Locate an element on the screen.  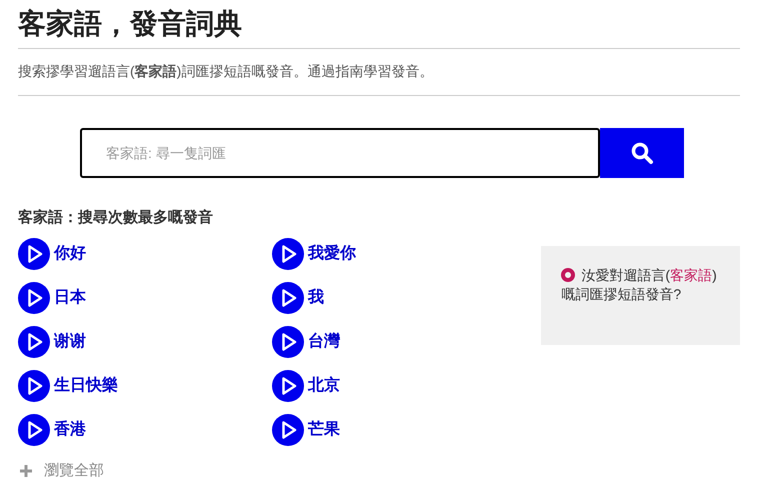
word-link: 北京 is located at coordinates (324, 386).